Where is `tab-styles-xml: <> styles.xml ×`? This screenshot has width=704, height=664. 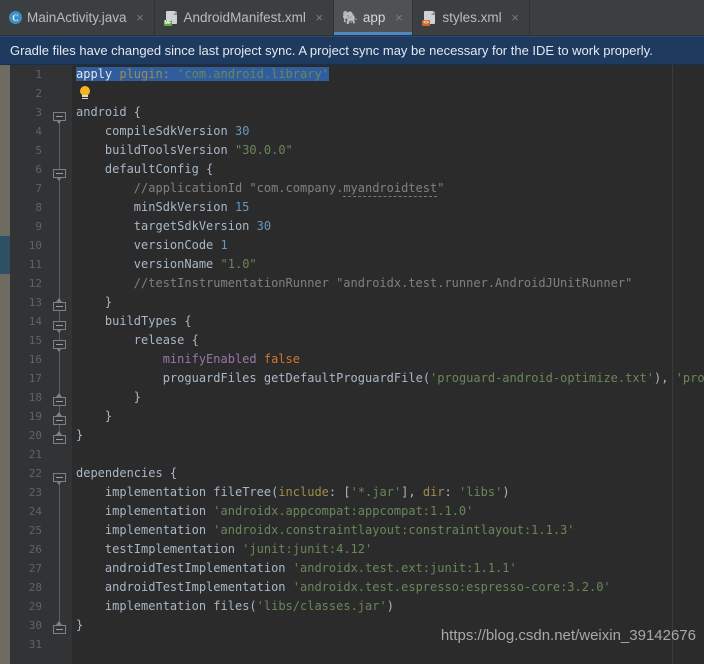 tab-styles-xml: <> styles.xml × is located at coordinates (471, 17).